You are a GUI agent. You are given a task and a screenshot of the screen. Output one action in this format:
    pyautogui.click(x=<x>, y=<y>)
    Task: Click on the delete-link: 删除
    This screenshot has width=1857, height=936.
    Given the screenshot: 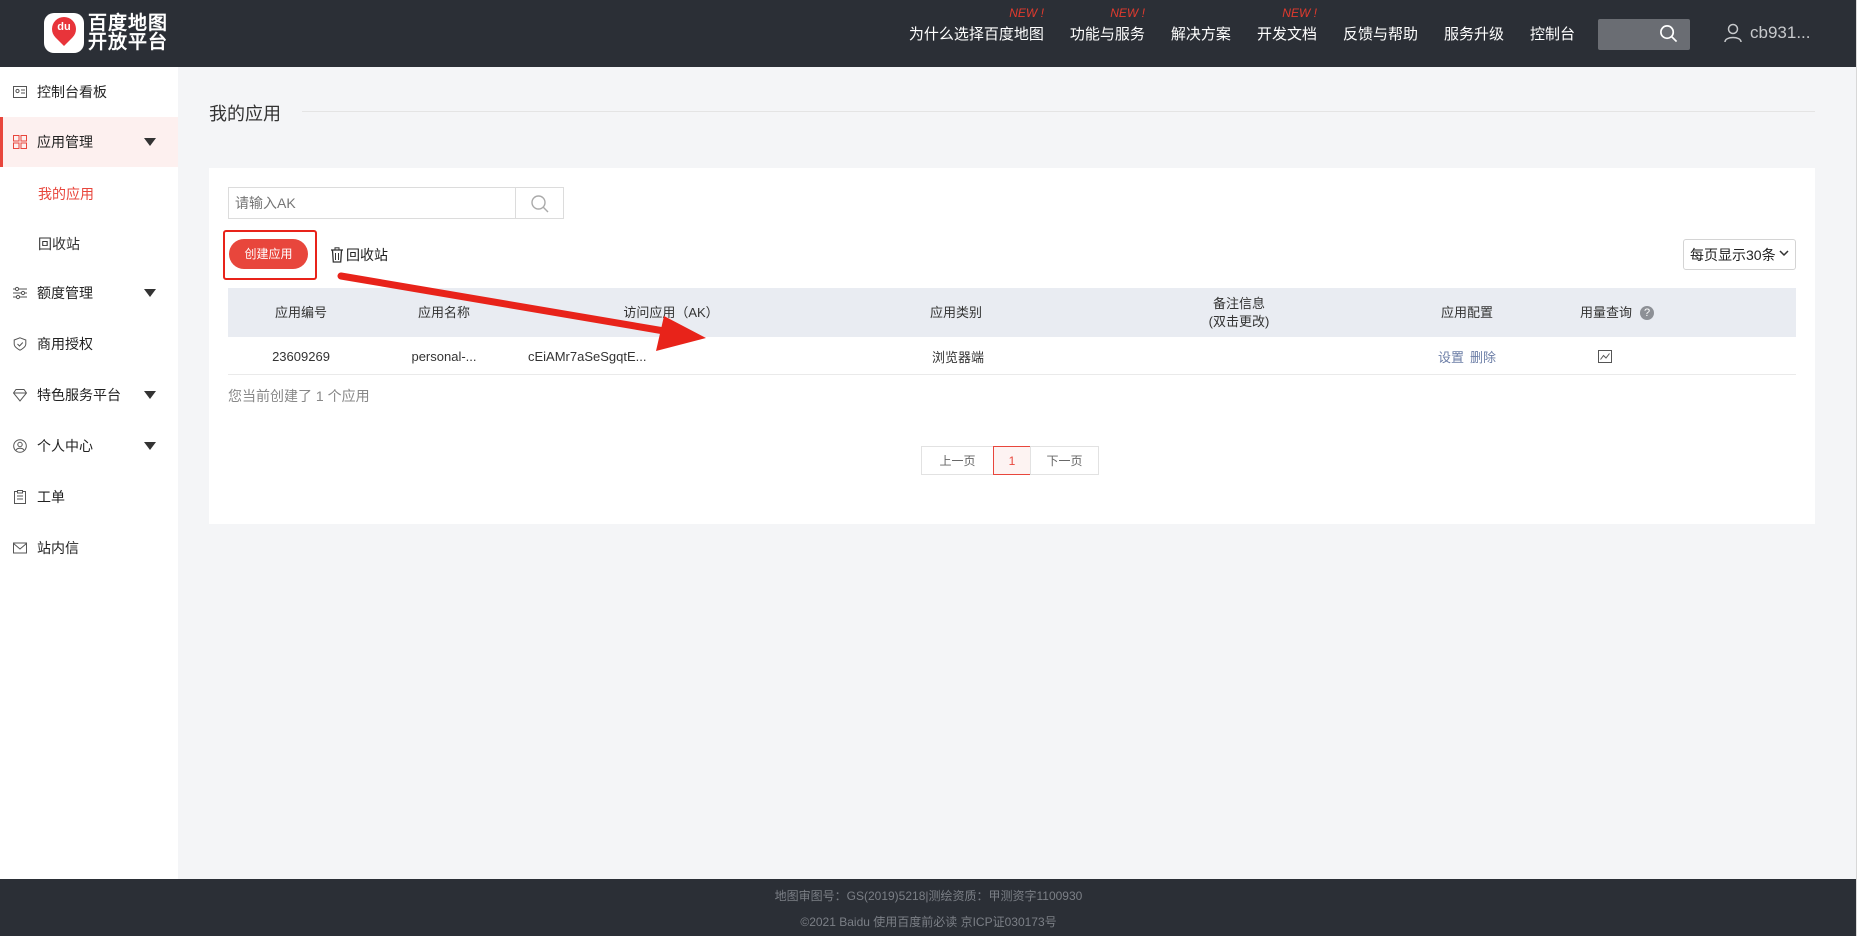 What is the action you would take?
    pyautogui.click(x=1483, y=356)
    